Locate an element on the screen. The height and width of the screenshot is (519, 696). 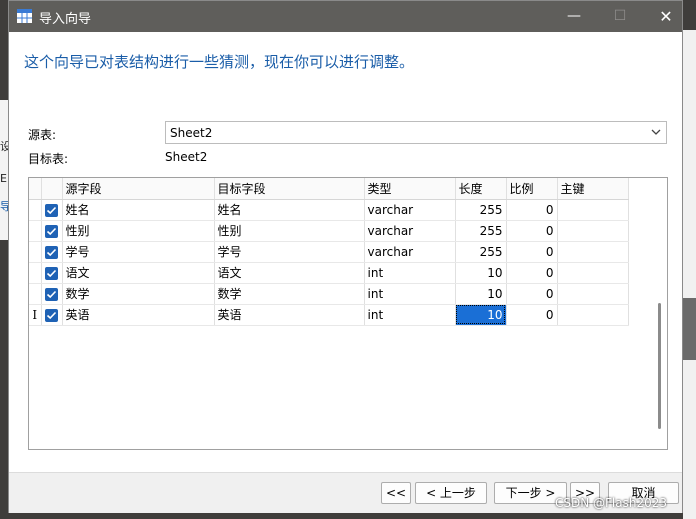
previous-step-button: < 上一步 is located at coordinates (451, 493).